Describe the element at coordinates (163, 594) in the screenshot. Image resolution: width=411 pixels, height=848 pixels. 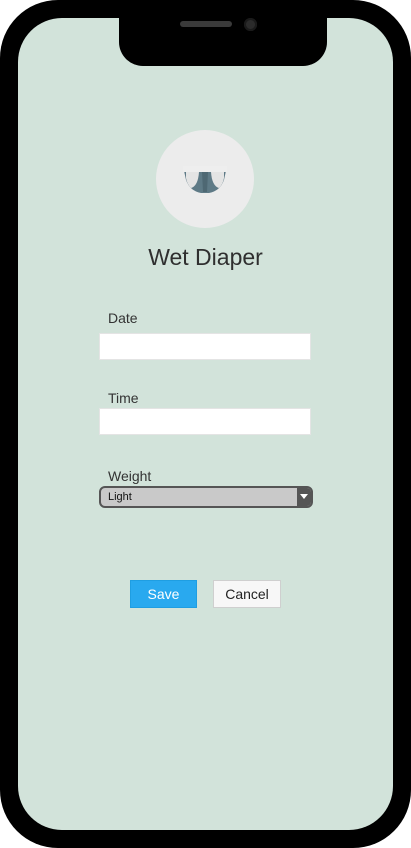
I see `save-button: Save` at that location.